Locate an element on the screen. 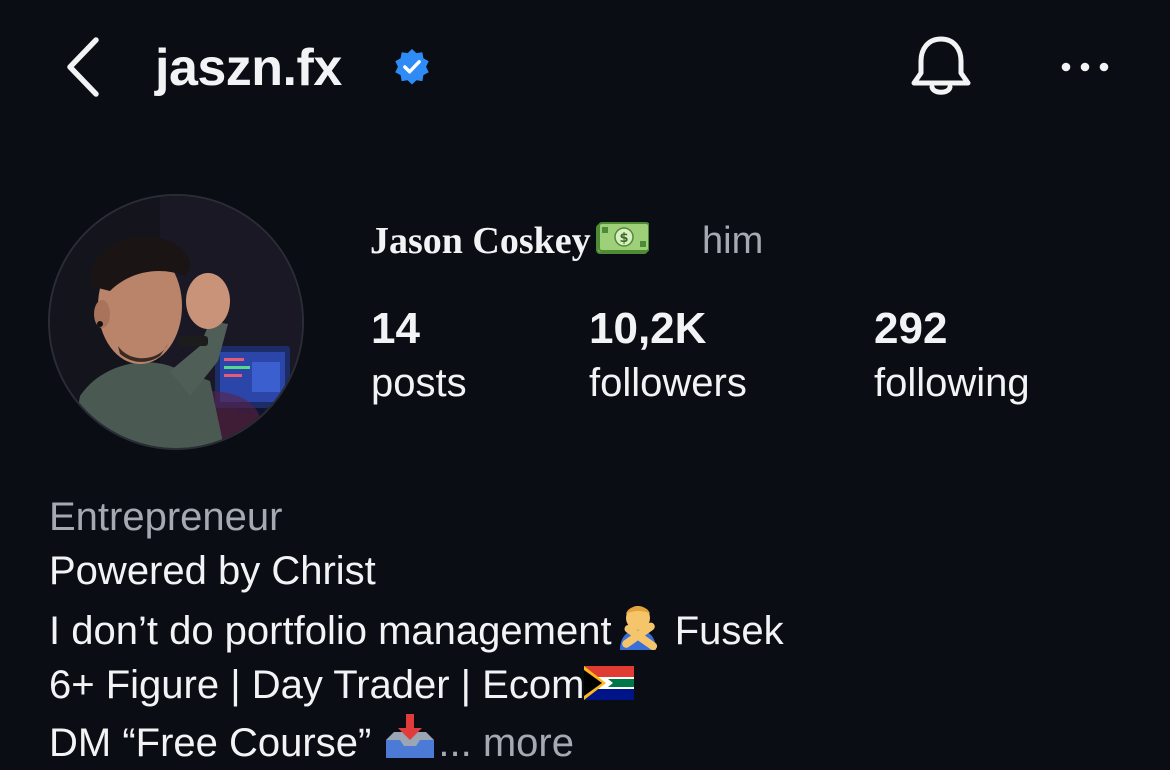 This screenshot has height=770, width=1170. bio-line-4: DM “Free Course” ... more is located at coordinates (416, 741).